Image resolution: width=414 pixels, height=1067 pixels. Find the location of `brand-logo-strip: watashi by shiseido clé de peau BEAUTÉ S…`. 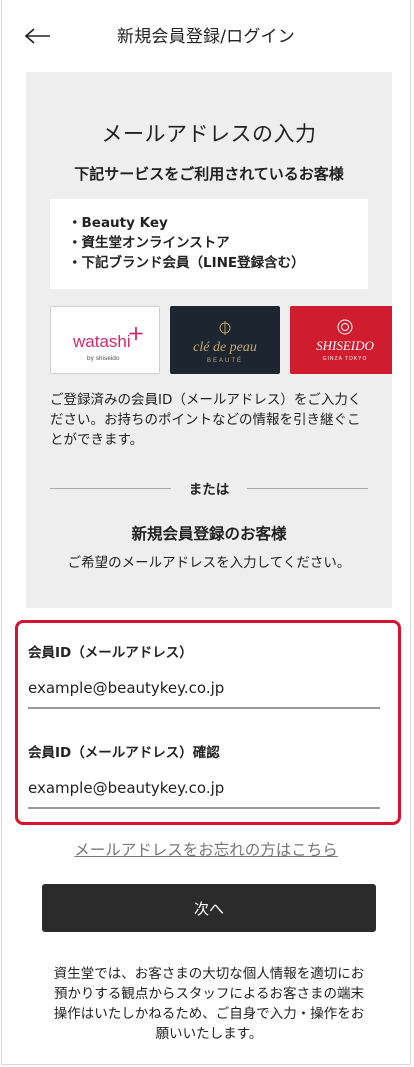

brand-logo-strip: watashi by shiseido clé de peau BEAUTÉ S… is located at coordinates (221, 340).